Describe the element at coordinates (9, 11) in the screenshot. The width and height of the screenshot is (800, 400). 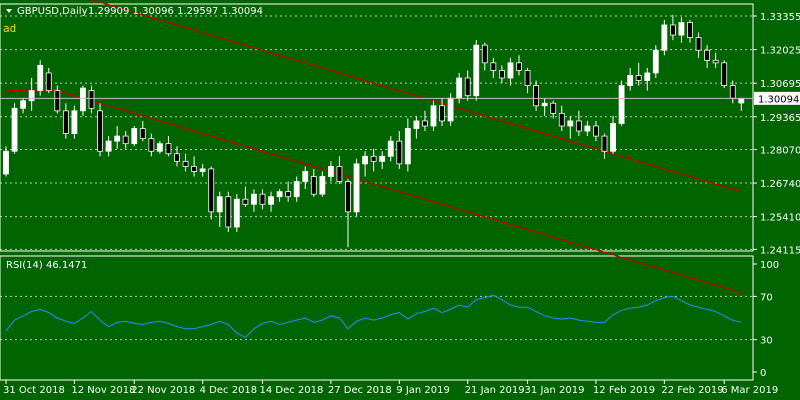
I see `symbol-menu-icon` at that location.